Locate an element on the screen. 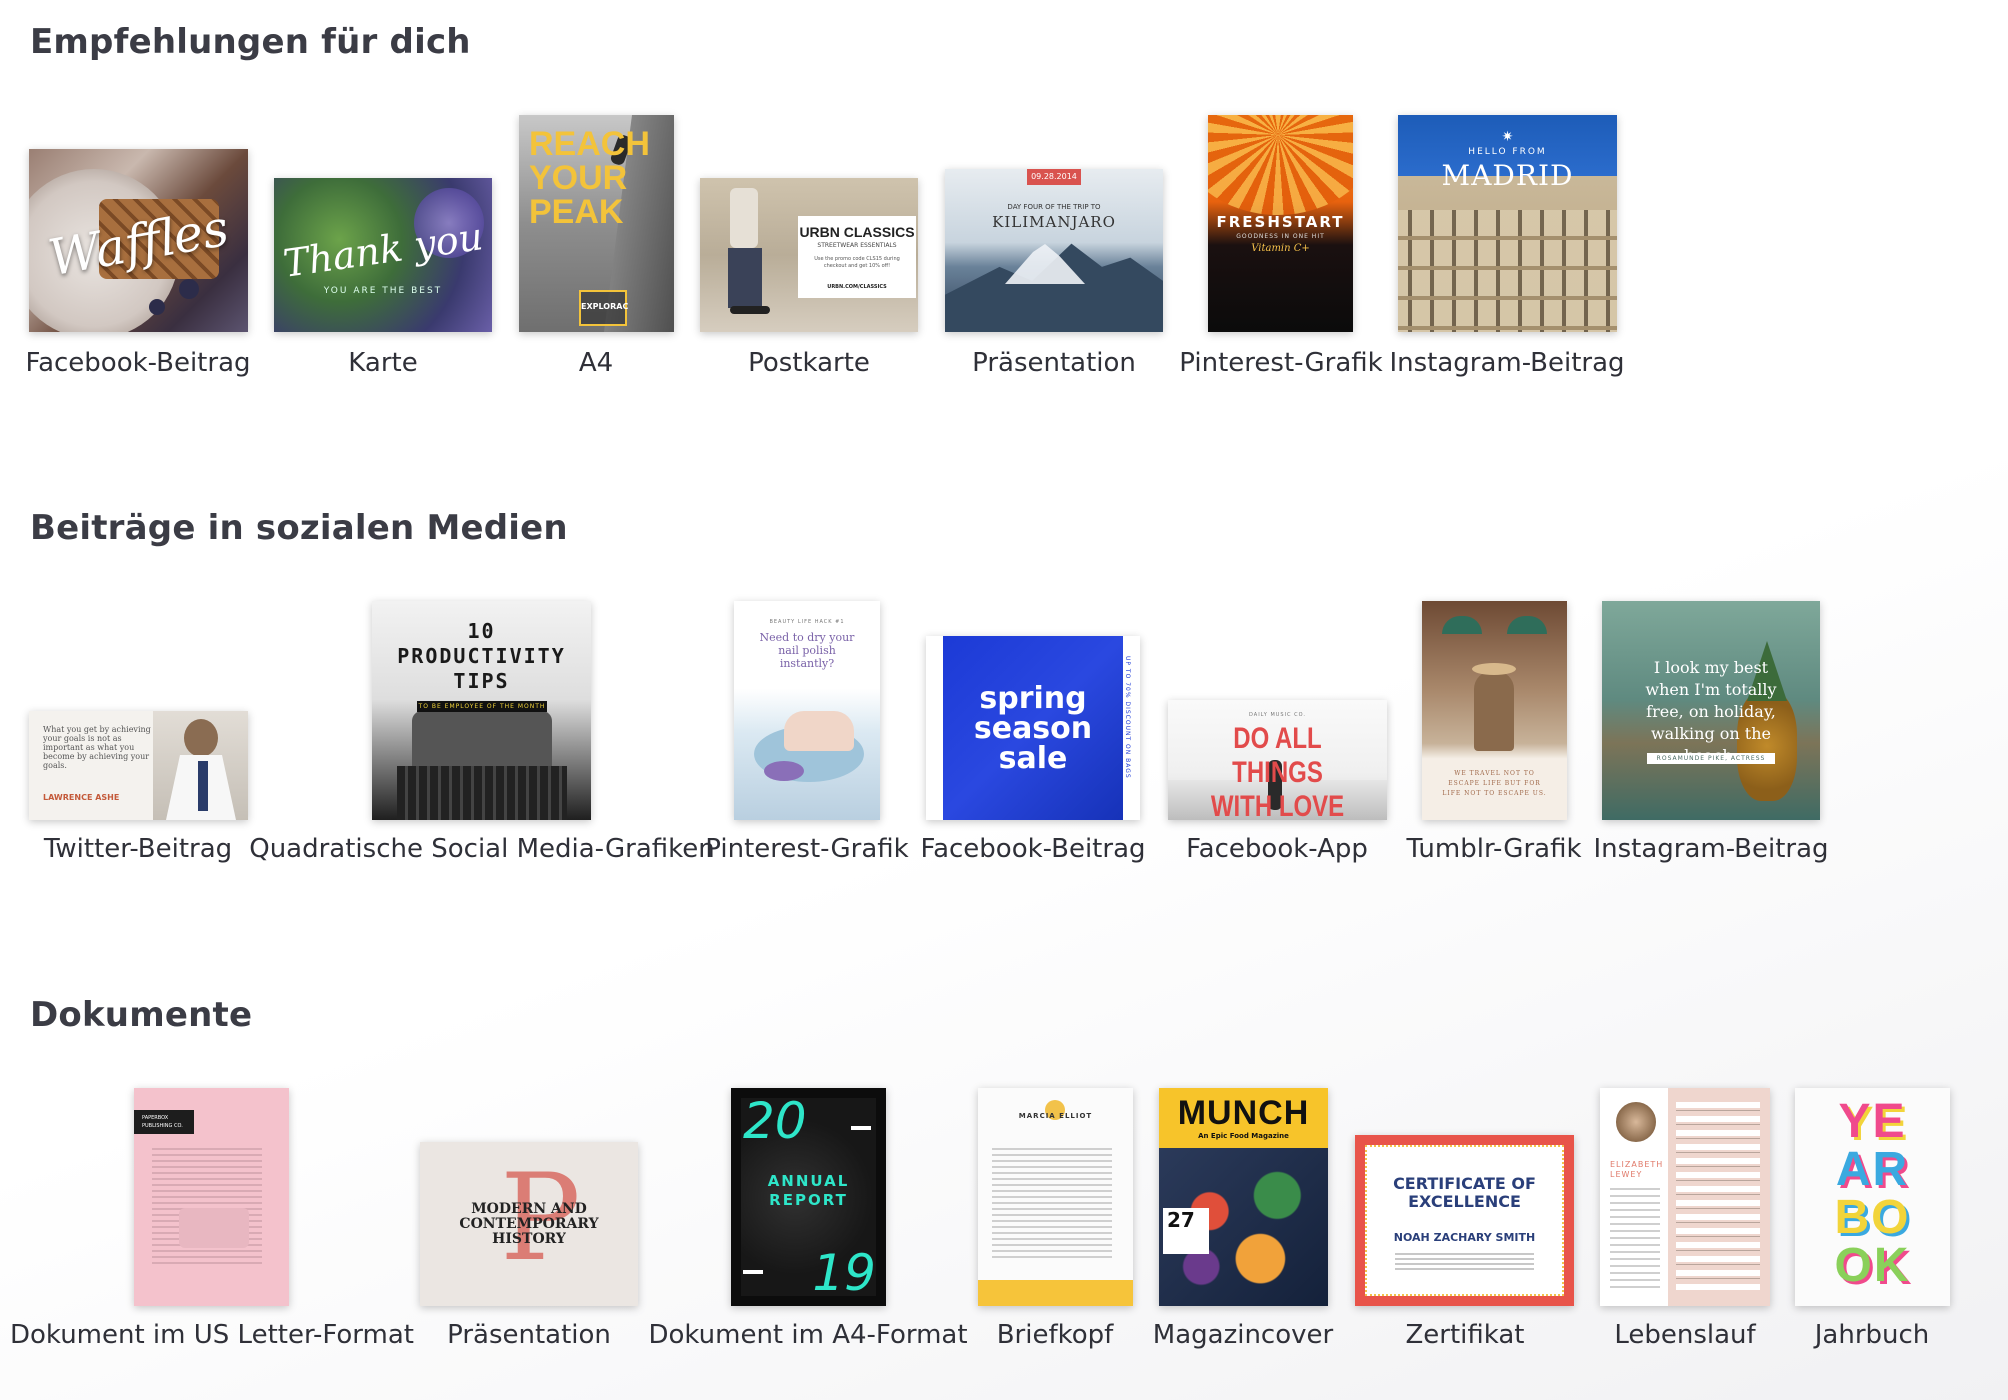 The height and width of the screenshot is (1400, 2008). thumb-text-line-2: PRODUCTIVITY is located at coordinates (481, 656).